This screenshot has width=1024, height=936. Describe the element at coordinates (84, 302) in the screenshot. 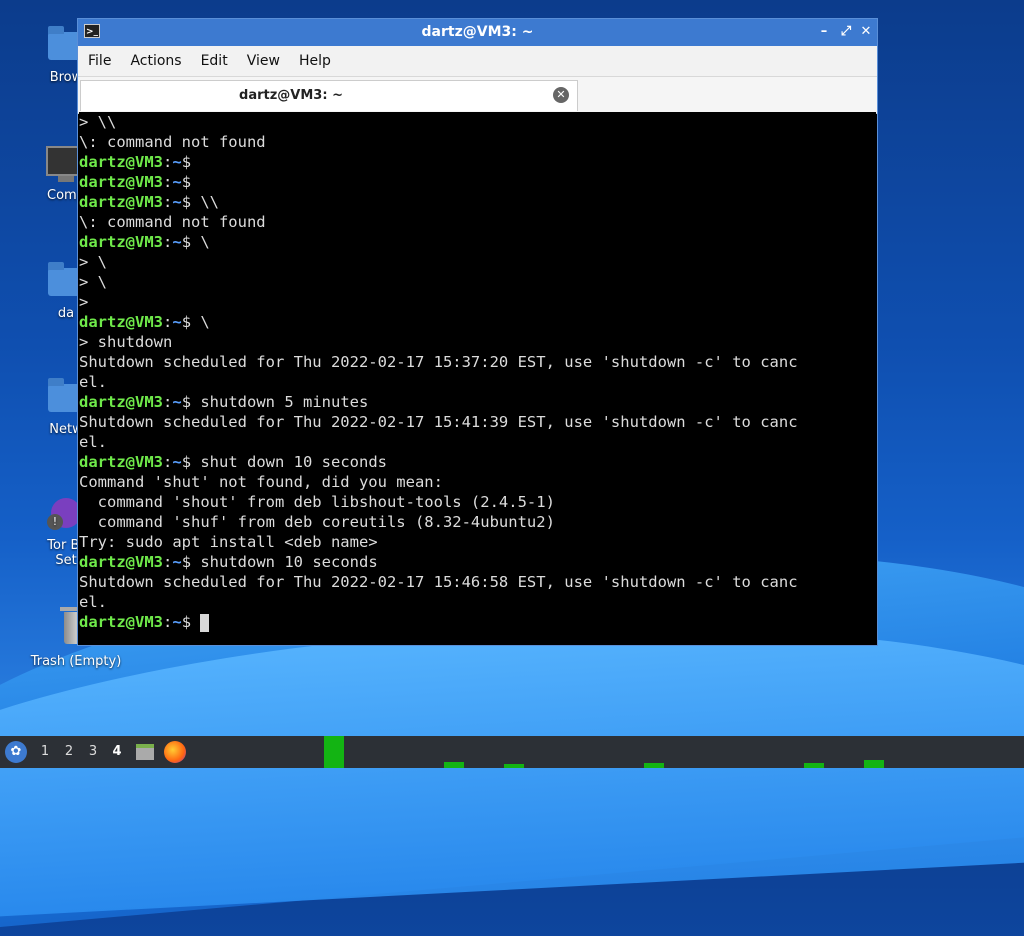

I see `terminal-output-line: >` at that location.